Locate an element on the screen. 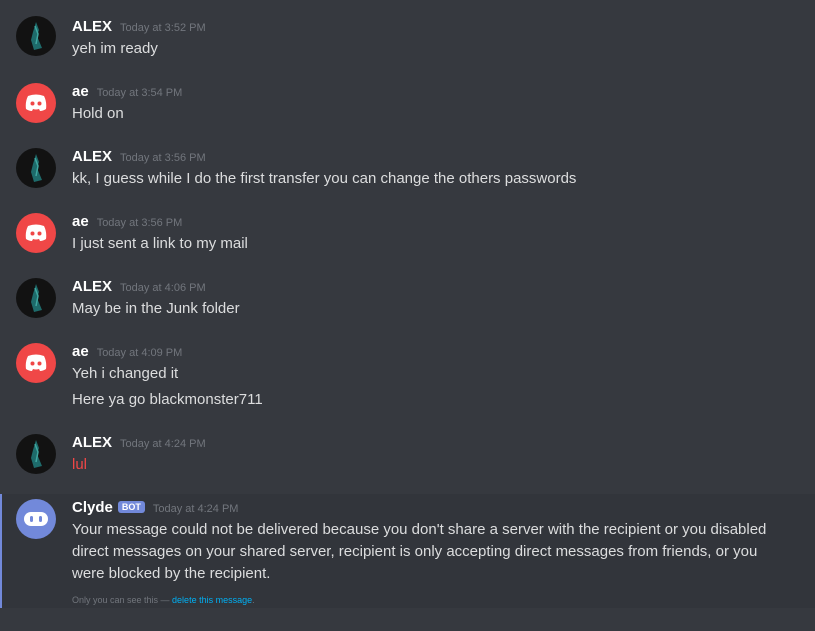 This screenshot has width=815, height=631. message-text: May be in the Junk folder is located at coordinates (156, 308).